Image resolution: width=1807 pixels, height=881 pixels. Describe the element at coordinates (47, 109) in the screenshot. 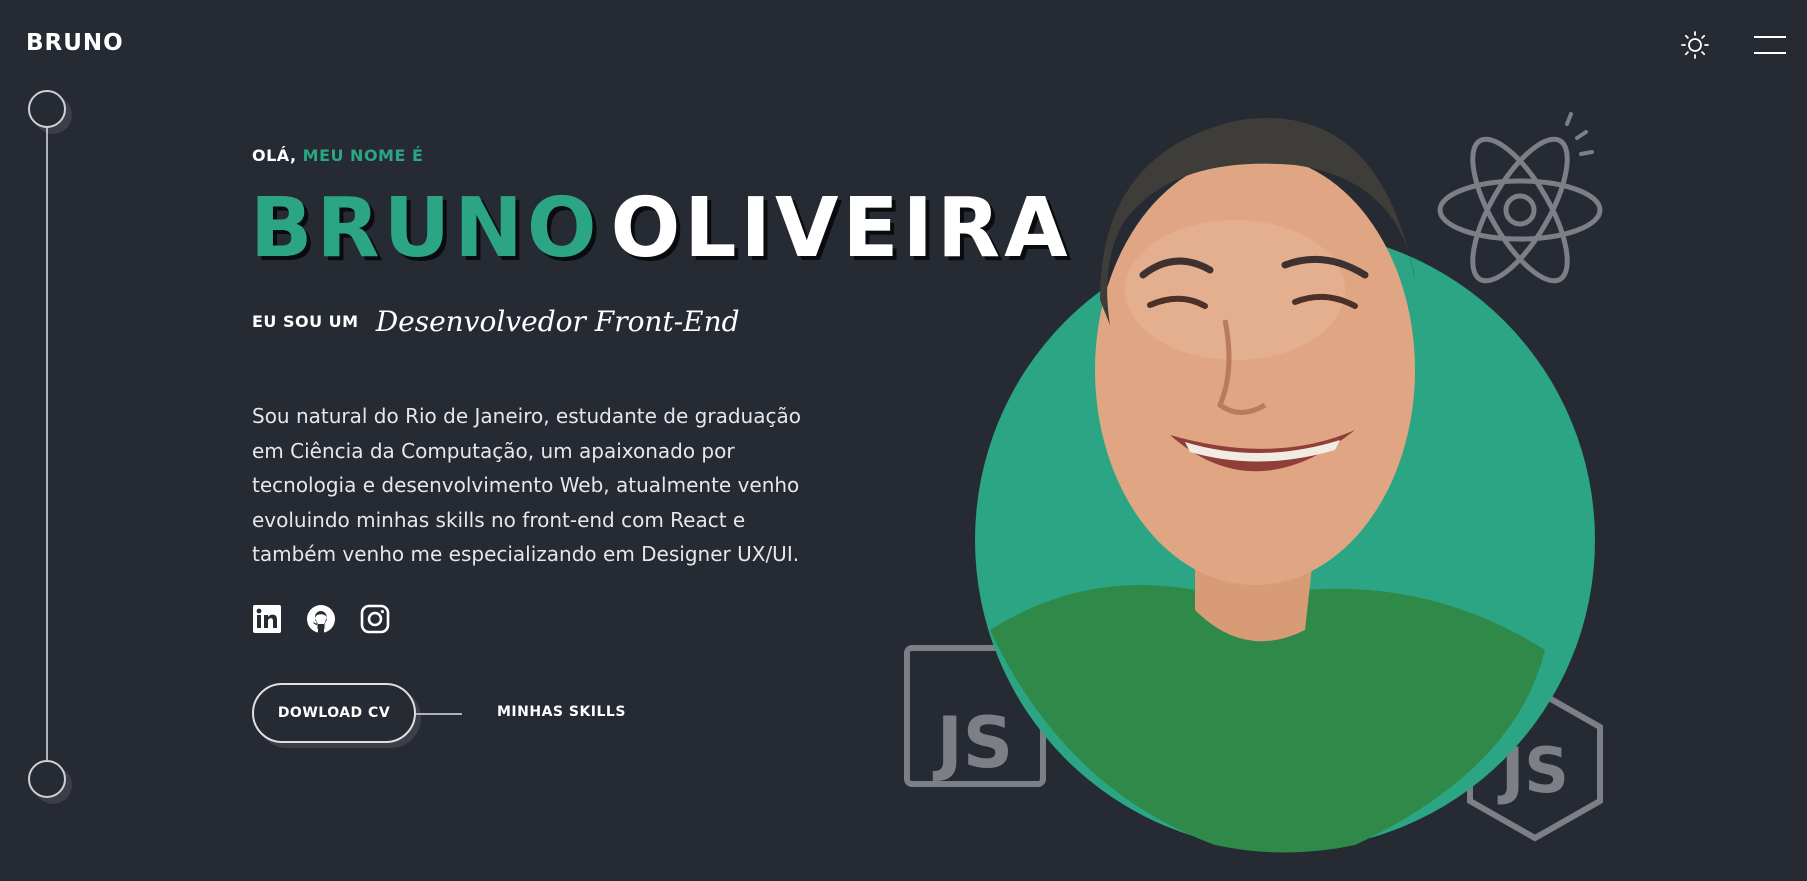

I see `timeline-dot-top` at that location.